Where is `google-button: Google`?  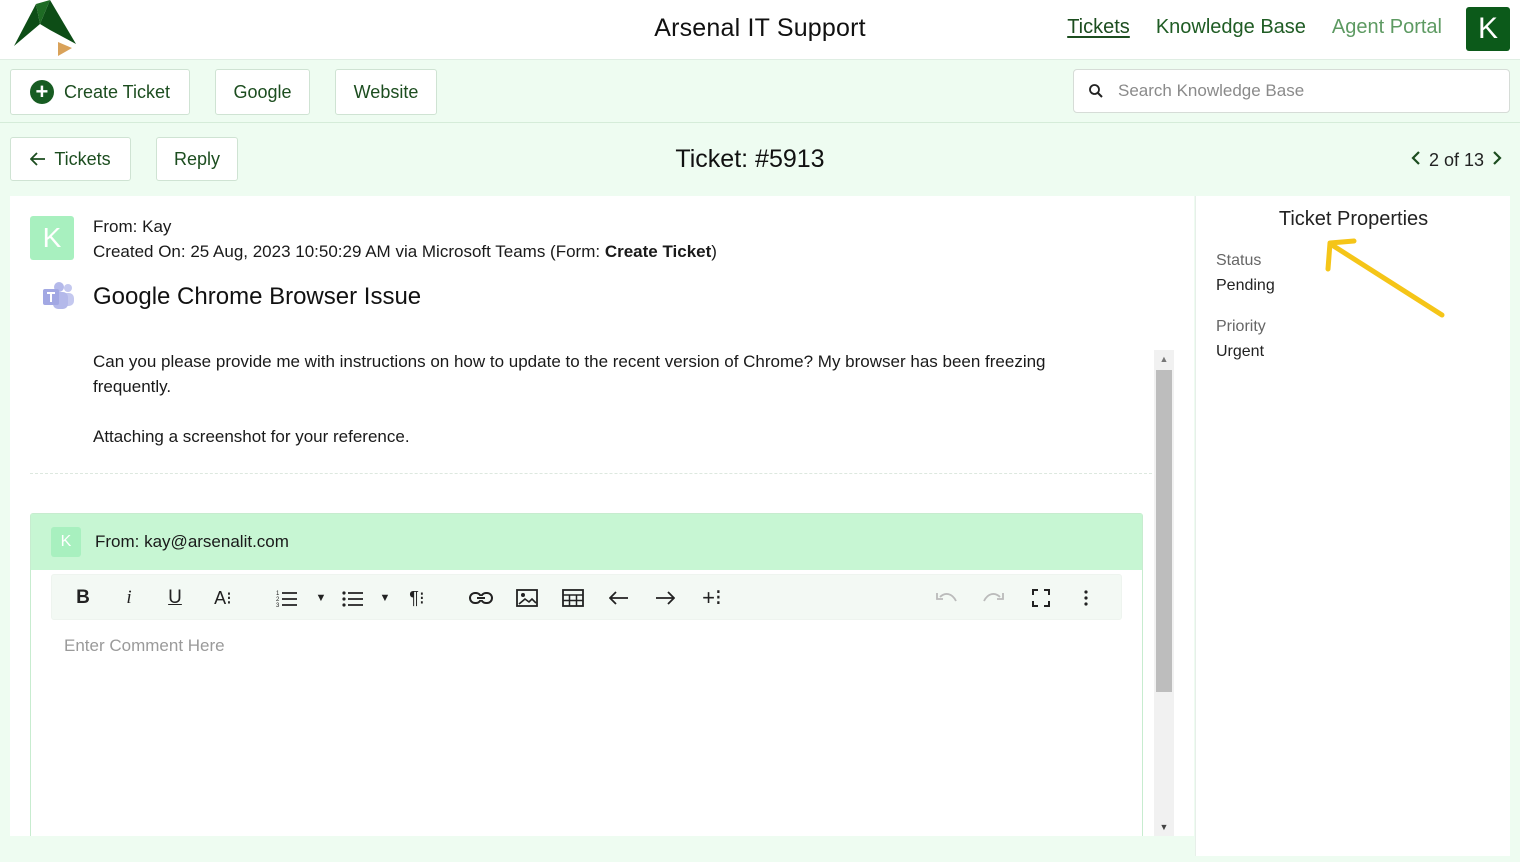
google-button: Google is located at coordinates (262, 92).